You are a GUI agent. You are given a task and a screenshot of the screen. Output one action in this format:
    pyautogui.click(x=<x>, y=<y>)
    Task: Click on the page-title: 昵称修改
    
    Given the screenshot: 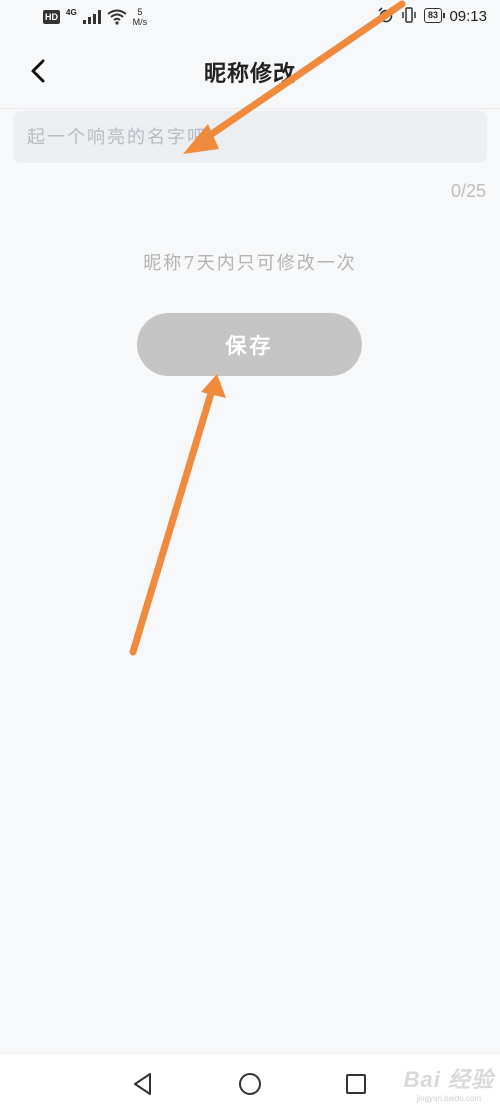 What is the action you would take?
    pyautogui.click(x=249, y=74)
    